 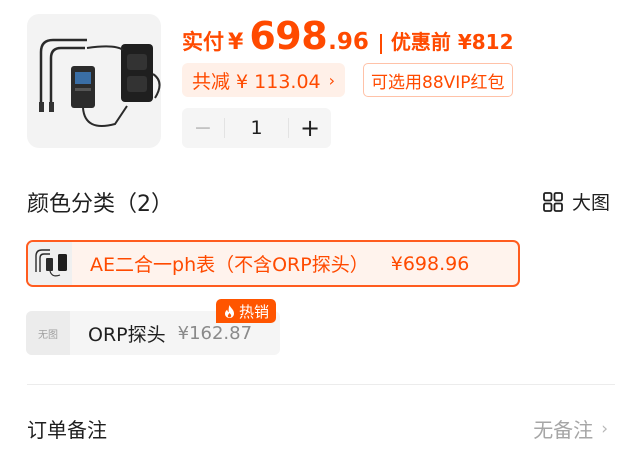 I want to click on price-integer: 698, so click(x=288, y=36).